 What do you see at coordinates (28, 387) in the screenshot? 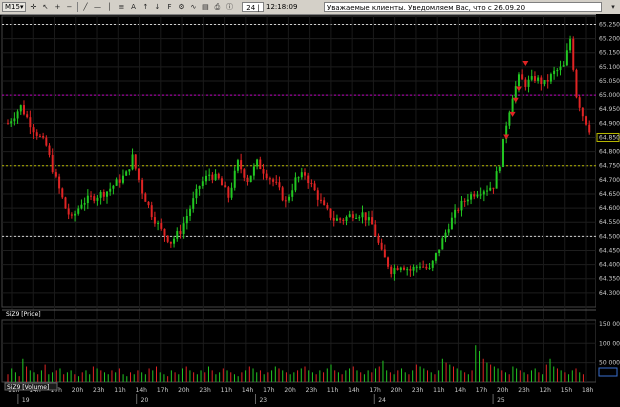
I see `volume-panel-label: SiZ9 [Volume]` at bounding box center [28, 387].